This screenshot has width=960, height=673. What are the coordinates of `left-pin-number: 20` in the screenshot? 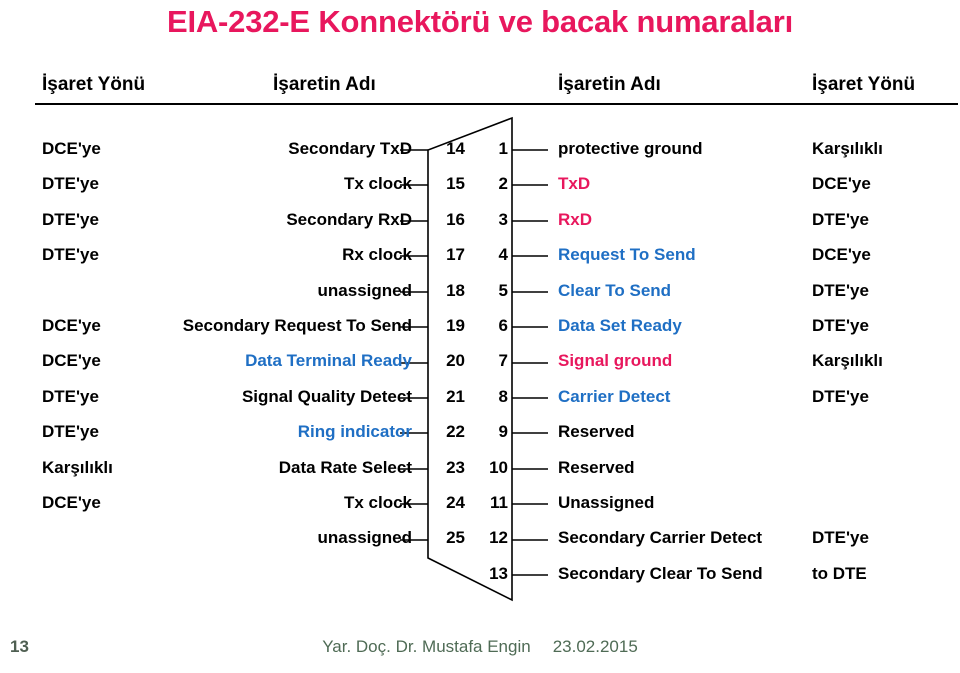 It's located at (455, 361).